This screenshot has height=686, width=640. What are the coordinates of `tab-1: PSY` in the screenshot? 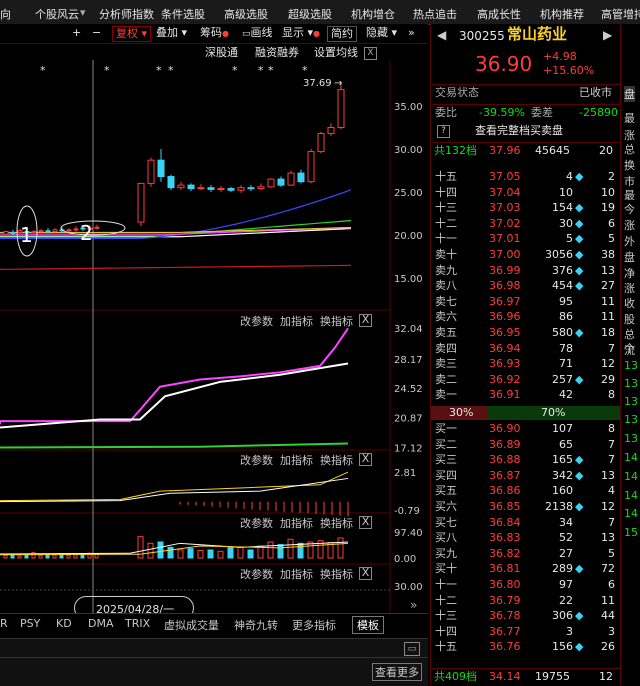 It's located at (30, 623).